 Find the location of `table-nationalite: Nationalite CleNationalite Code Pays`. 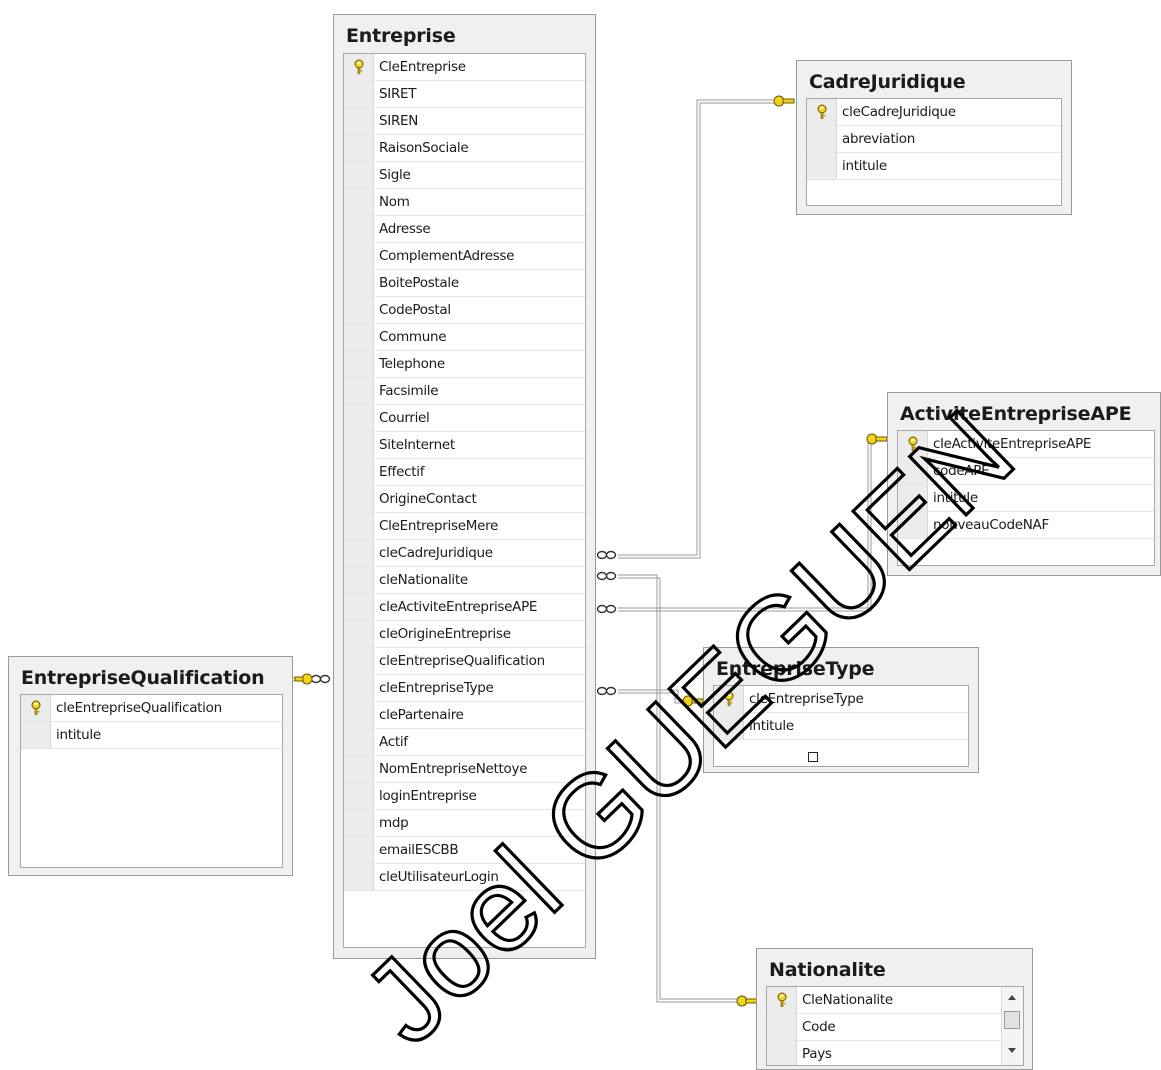

table-nationalite: Nationalite CleNationalite Code Pays is located at coordinates (894, 1009).